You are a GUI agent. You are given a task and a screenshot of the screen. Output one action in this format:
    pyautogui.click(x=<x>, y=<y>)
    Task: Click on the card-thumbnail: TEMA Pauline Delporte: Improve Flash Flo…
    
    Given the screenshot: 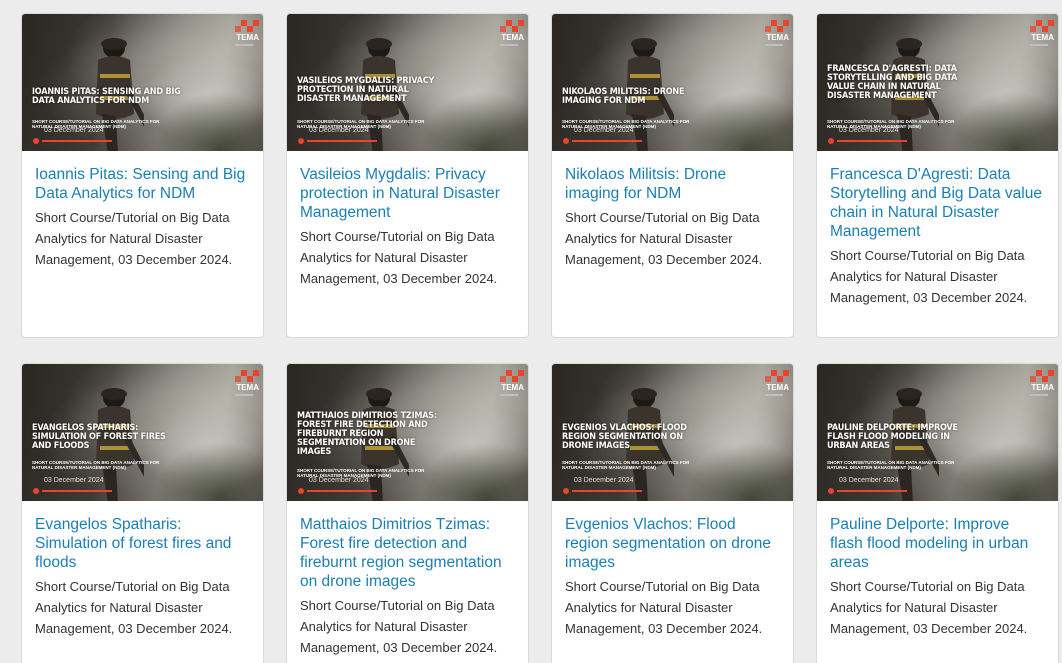 What is the action you would take?
    pyautogui.click(x=937, y=432)
    